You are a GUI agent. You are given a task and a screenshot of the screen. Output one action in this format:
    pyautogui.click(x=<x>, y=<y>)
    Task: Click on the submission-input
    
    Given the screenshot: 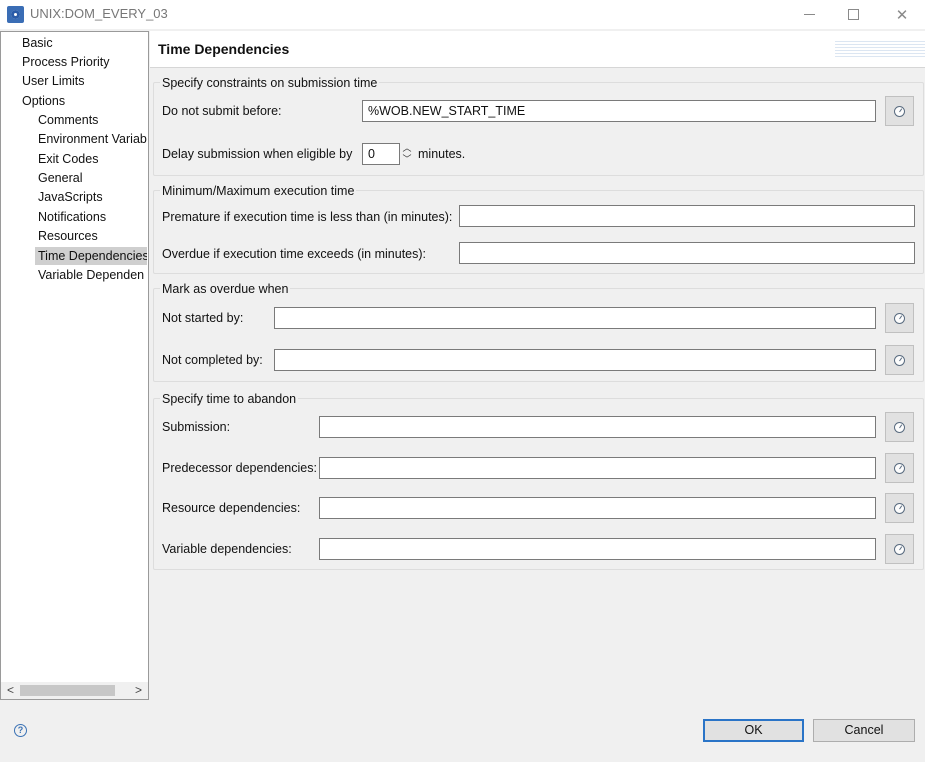 What is the action you would take?
    pyautogui.click(x=597, y=427)
    